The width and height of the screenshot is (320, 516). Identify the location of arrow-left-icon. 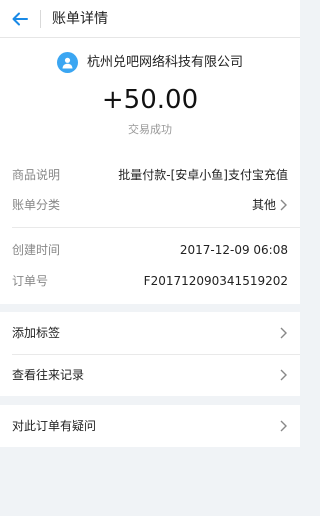
(20, 19).